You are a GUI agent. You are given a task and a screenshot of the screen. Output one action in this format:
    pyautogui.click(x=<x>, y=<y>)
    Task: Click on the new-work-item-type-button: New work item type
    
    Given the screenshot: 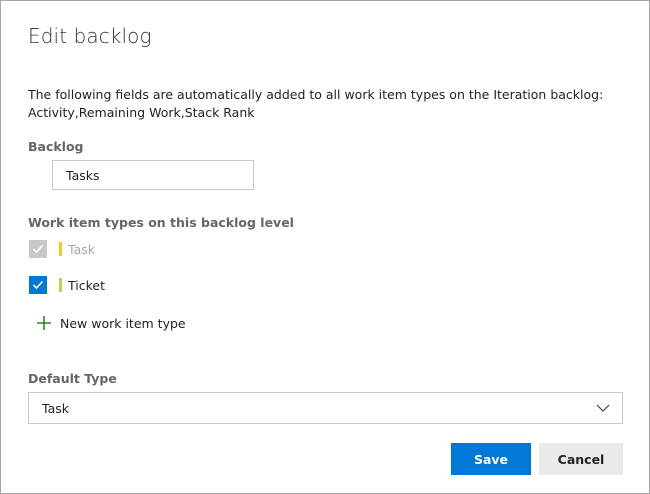 What is the action you would take?
    pyautogui.click(x=111, y=323)
    